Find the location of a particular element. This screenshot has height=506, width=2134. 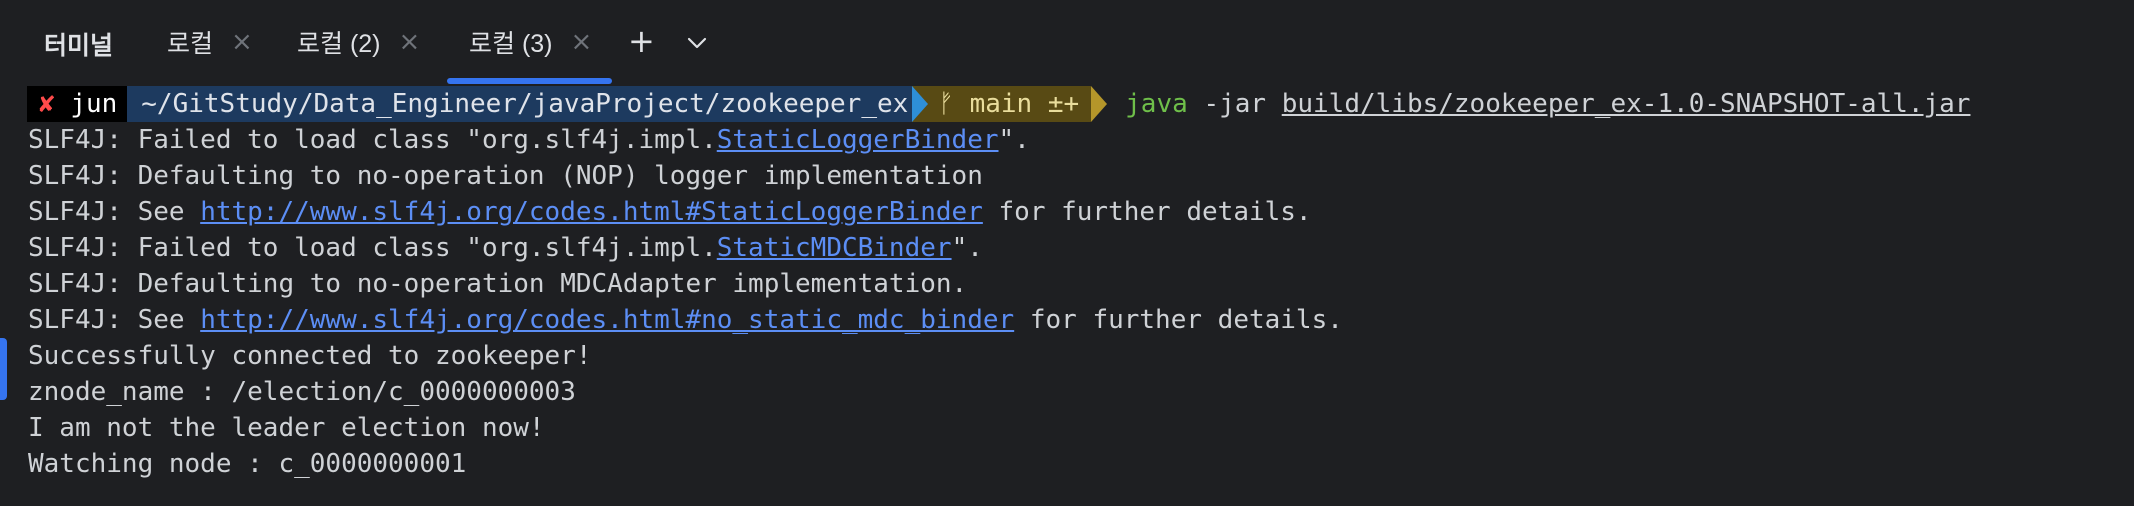

class-link: StaticLoggerBinder is located at coordinates (858, 140).